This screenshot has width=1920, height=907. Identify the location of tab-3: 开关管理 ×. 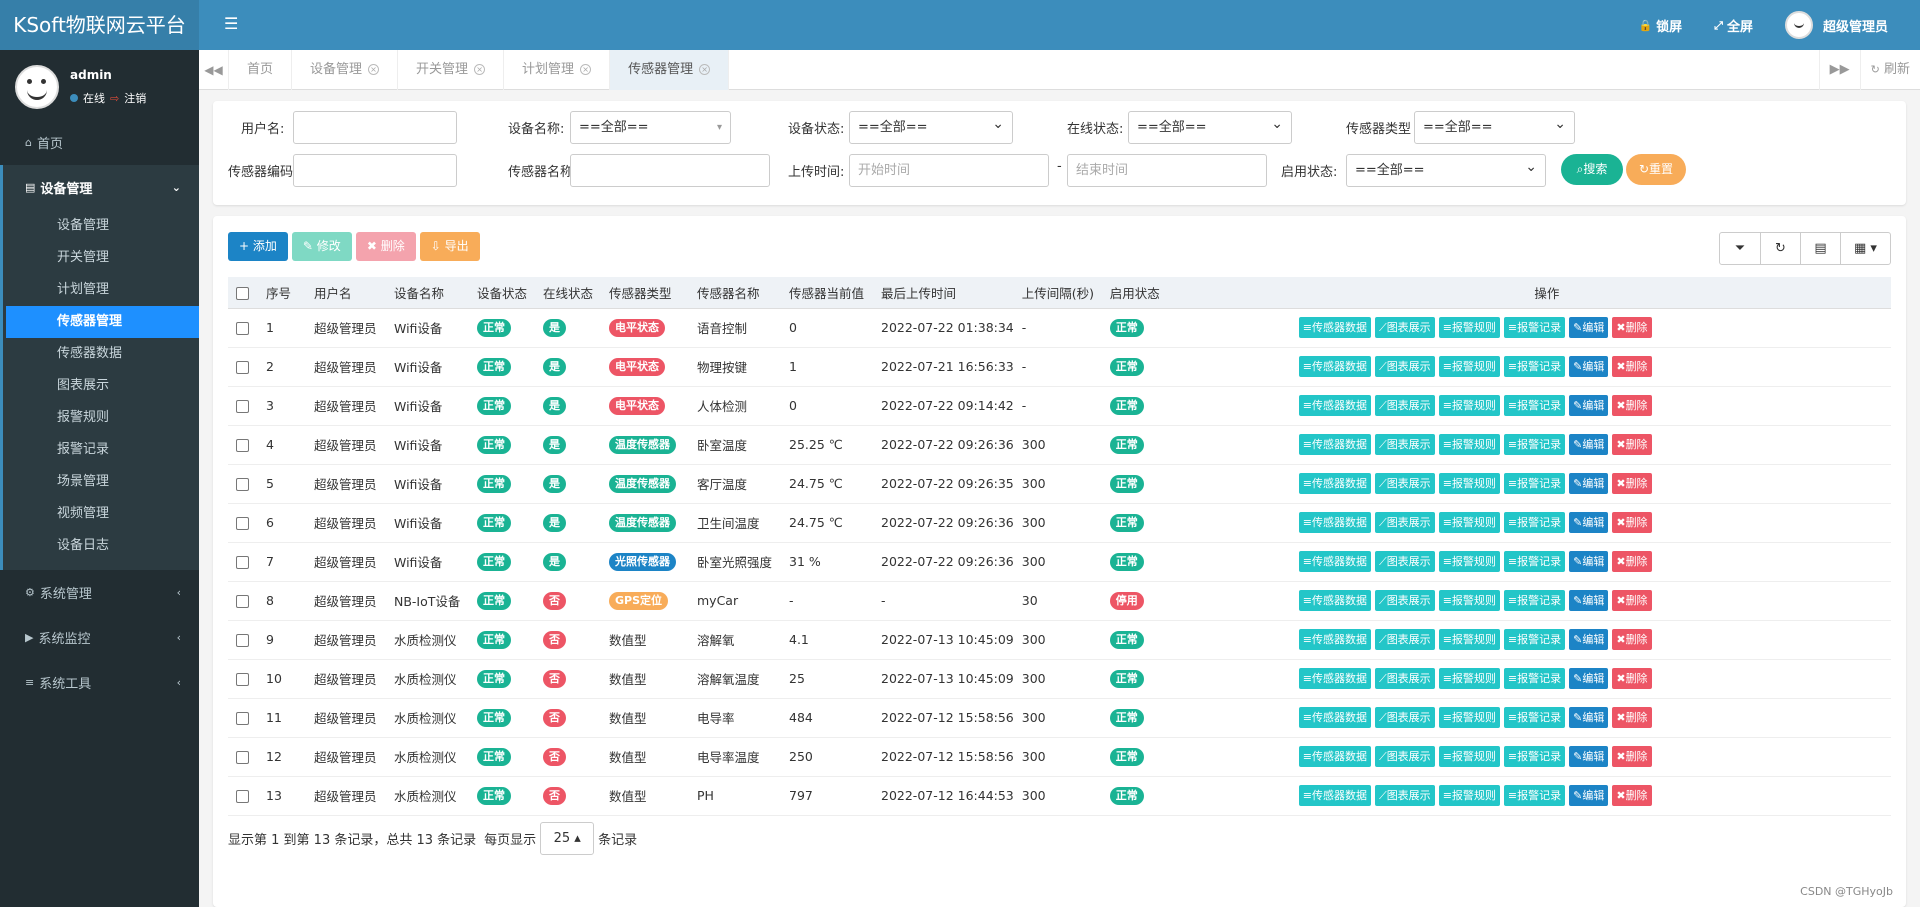
(451, 70).